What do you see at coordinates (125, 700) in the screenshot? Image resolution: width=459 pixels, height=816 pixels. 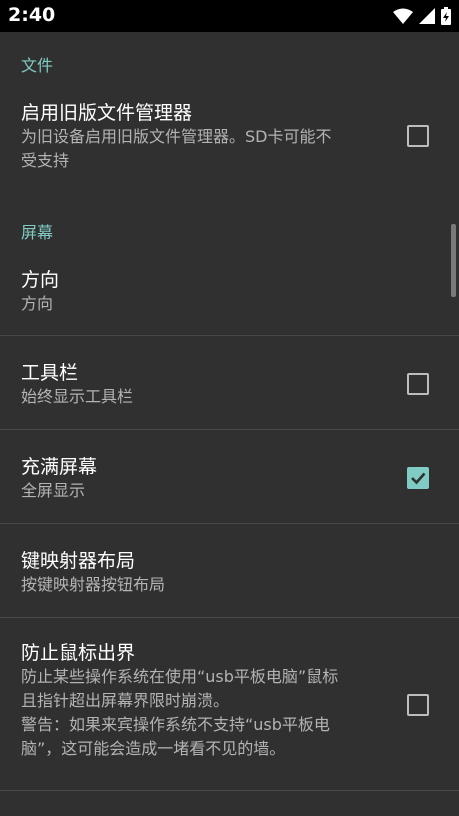 I see `pref-summary-line: 且指针超出屏幕界限时崩溃。` at bounding box center [125, 700].